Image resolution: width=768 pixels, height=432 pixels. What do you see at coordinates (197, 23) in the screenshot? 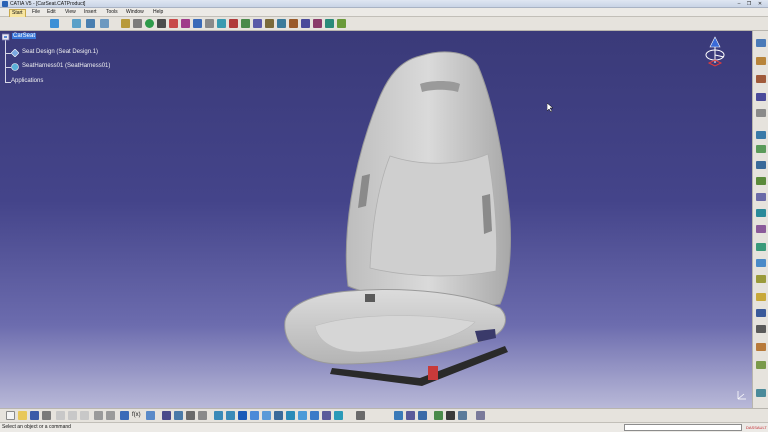
I see `coincidence-icon` at bounding box center [197, 23].